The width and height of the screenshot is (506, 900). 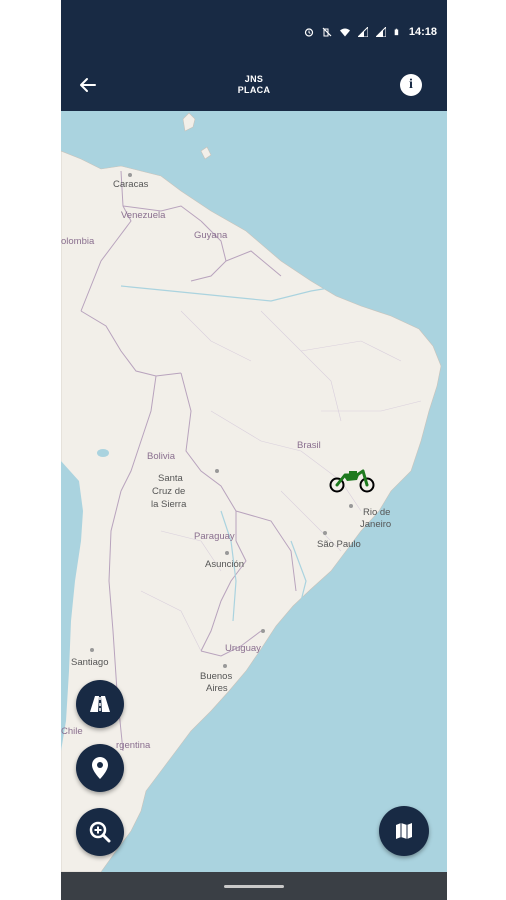 I want to click on page-title: JNS PLACA, so click(x=254, y=85).